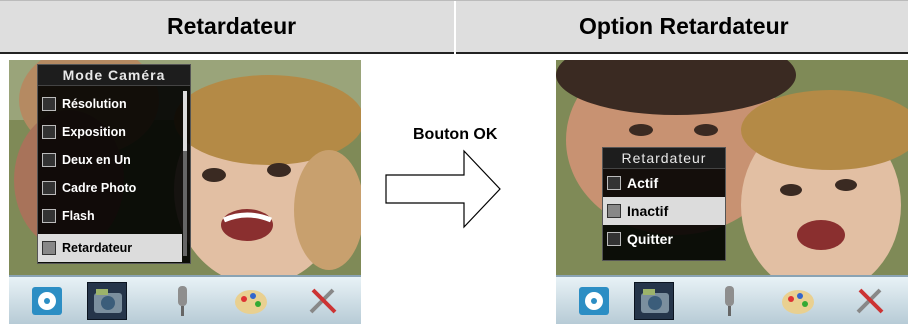 The width and height of the screenshot is (908, 324). Describe the element at coordinates (684, 26) in the screenshot. I see `right-header-title: Option Retardateur` at that location.